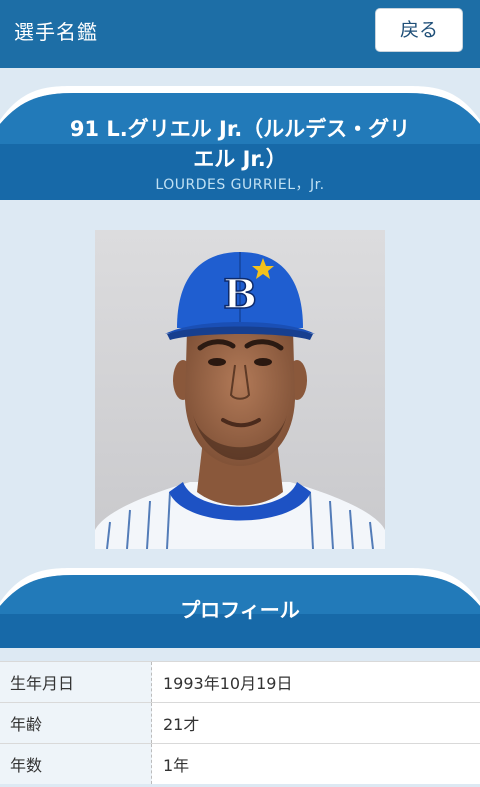  Describe the element at coordinates (315, 763) in the screenshot. I see `profile-value-years: 1年` at that location.